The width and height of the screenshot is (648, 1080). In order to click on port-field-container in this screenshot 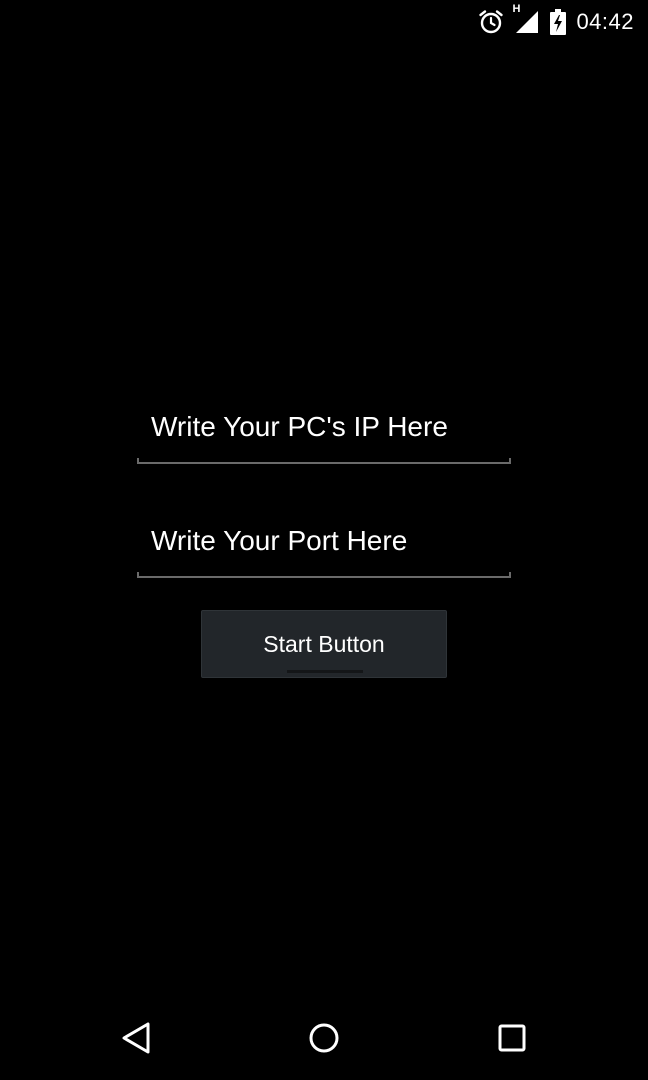, I will do `click(324, 543)`.